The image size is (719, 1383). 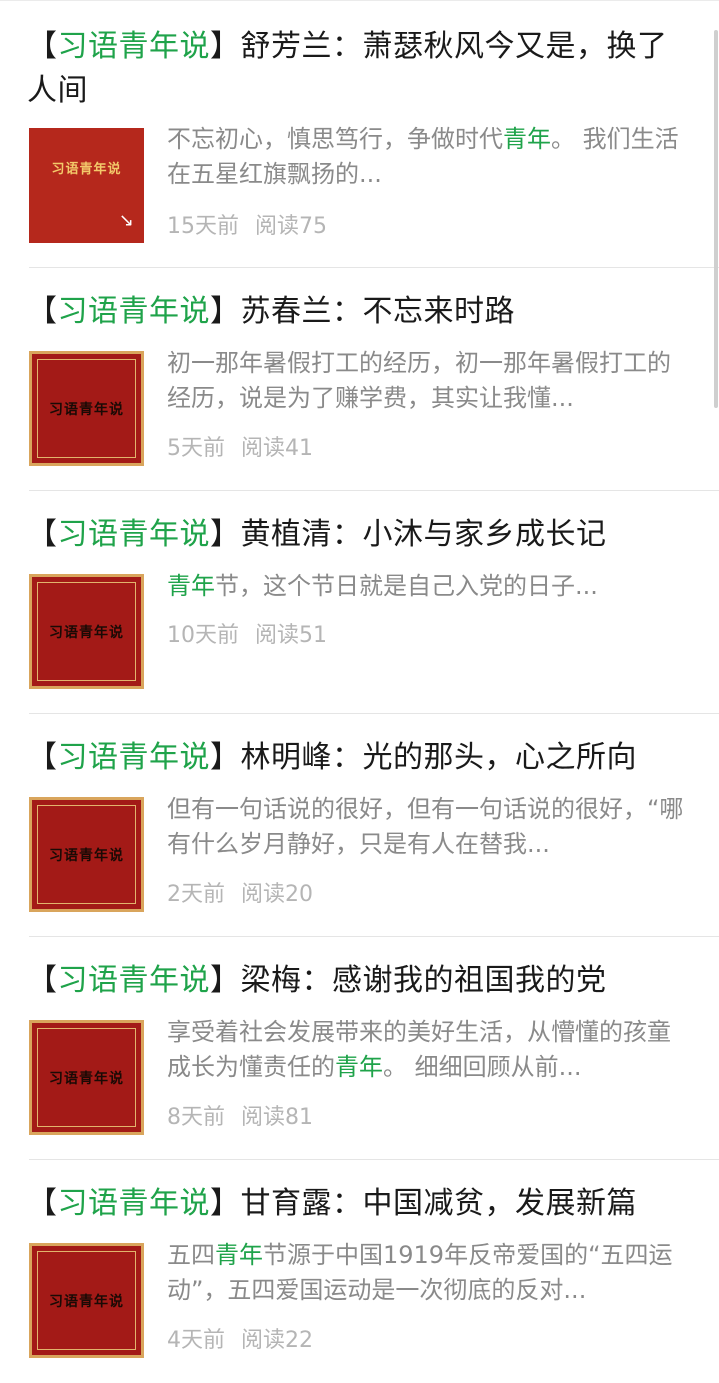 What do you see at coordinates (277, 894) in the screenshot?
I see `read-count: 阅读20` at bounding box center [277, 894].